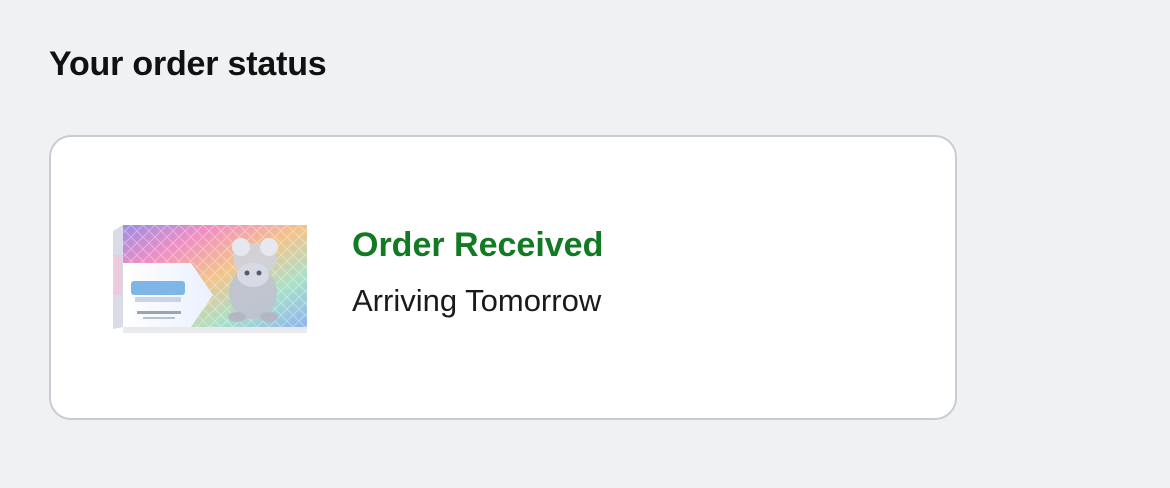 The width and height of the screenshot is (1170, 488). What do you see at coordinates (477, 300) in the screenshot?
I see `arrival-estimate: Arriving Tomorrow` at bounding box center [477, 300].